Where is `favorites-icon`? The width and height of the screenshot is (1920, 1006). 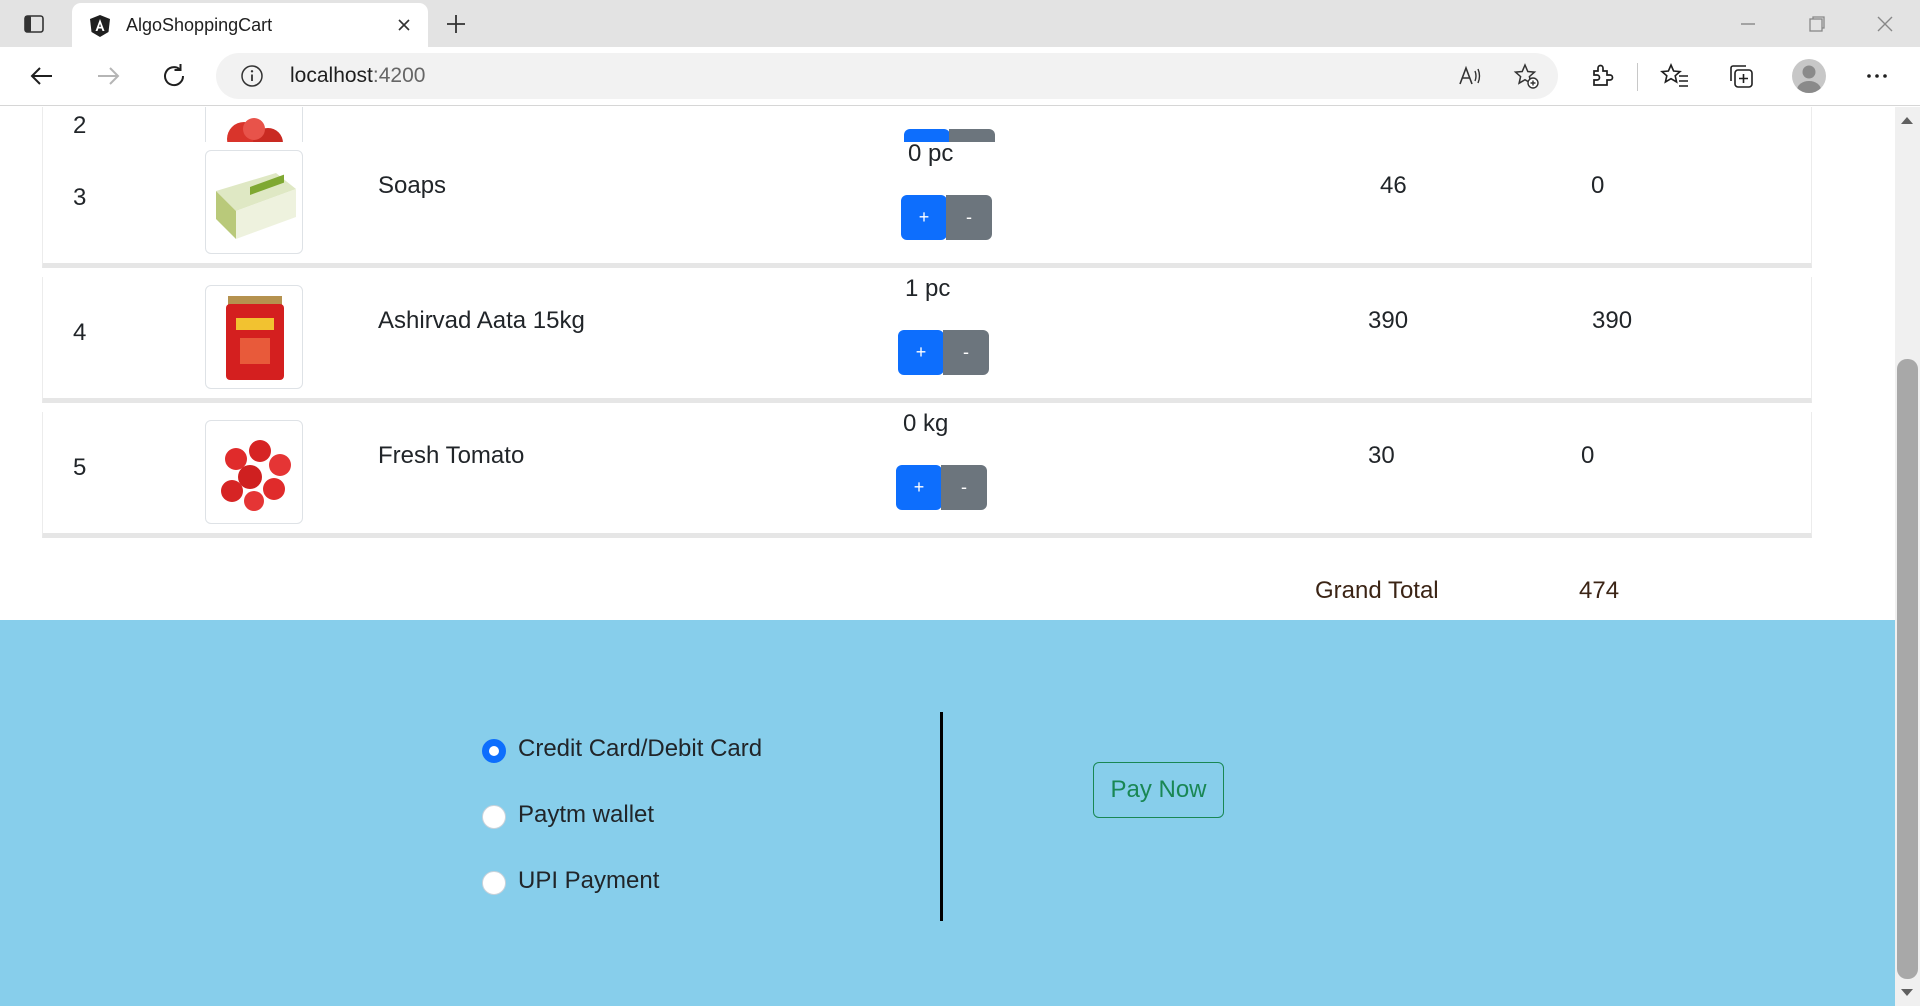
favorites-icon is located at coordinates (1675, 76).